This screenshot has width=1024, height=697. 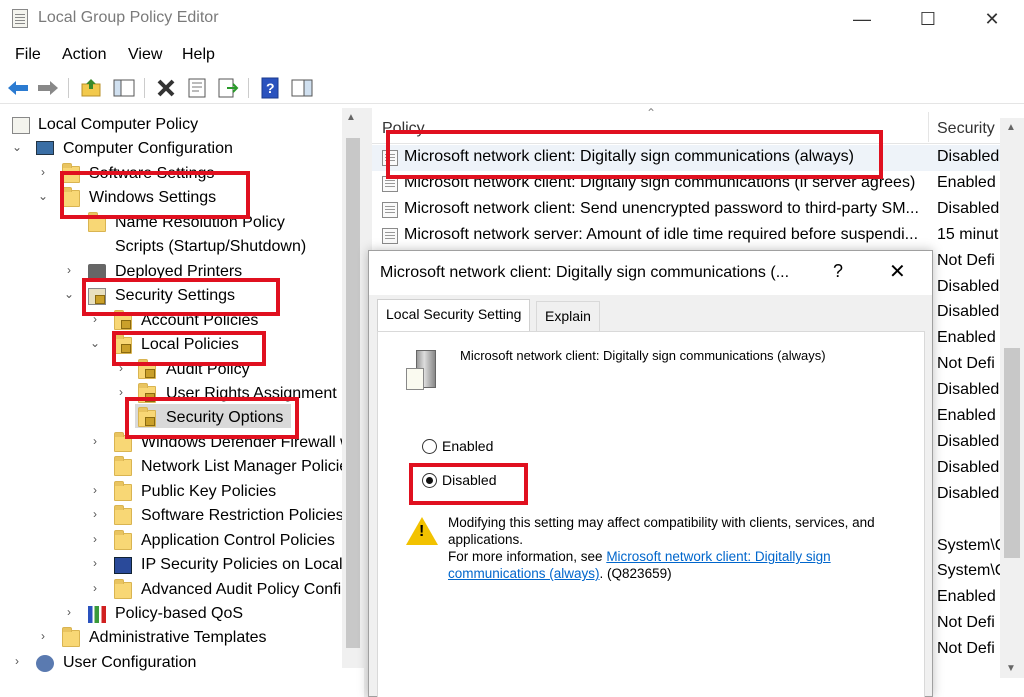 What do you see at coordinates (28, 55) in the screenshot?
I see `menu-file: File` at bounding box center [28, 55].